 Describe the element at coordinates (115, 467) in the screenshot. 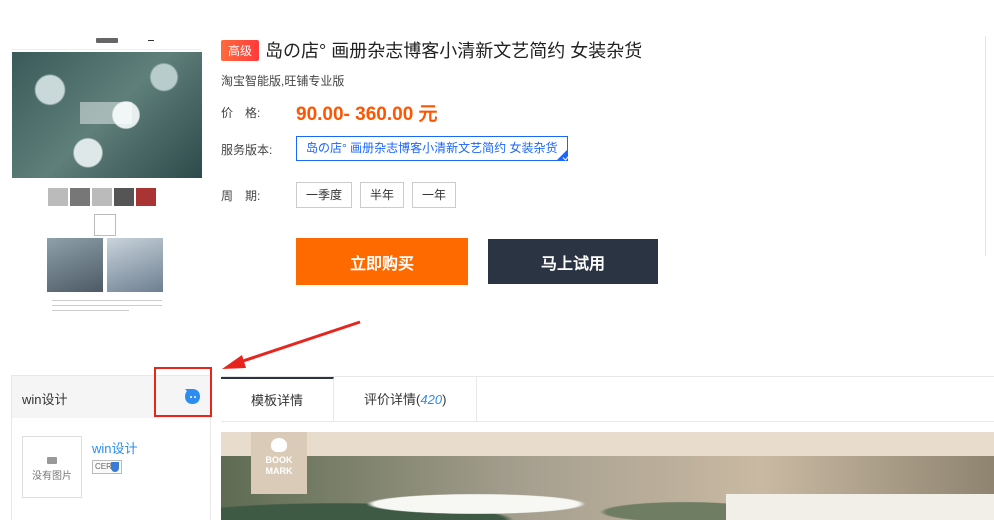

I see `shield-icon` at that location.